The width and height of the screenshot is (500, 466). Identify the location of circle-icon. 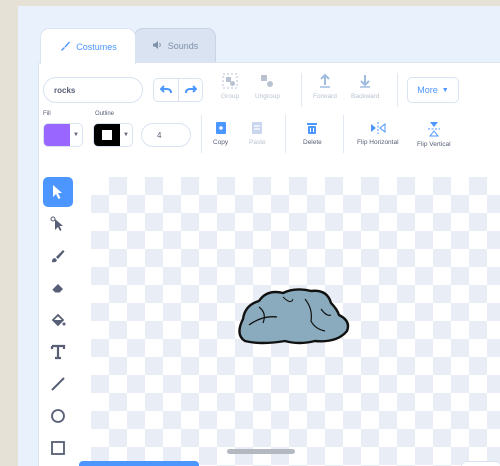
(58, 416).